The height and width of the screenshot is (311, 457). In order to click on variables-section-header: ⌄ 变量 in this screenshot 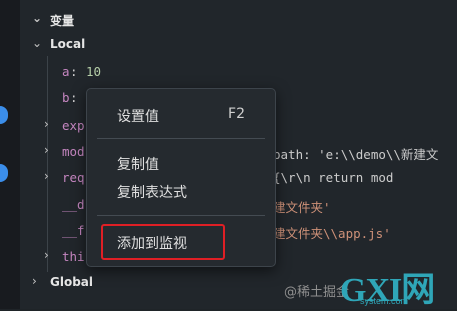, I will do `click(238, 19)`.